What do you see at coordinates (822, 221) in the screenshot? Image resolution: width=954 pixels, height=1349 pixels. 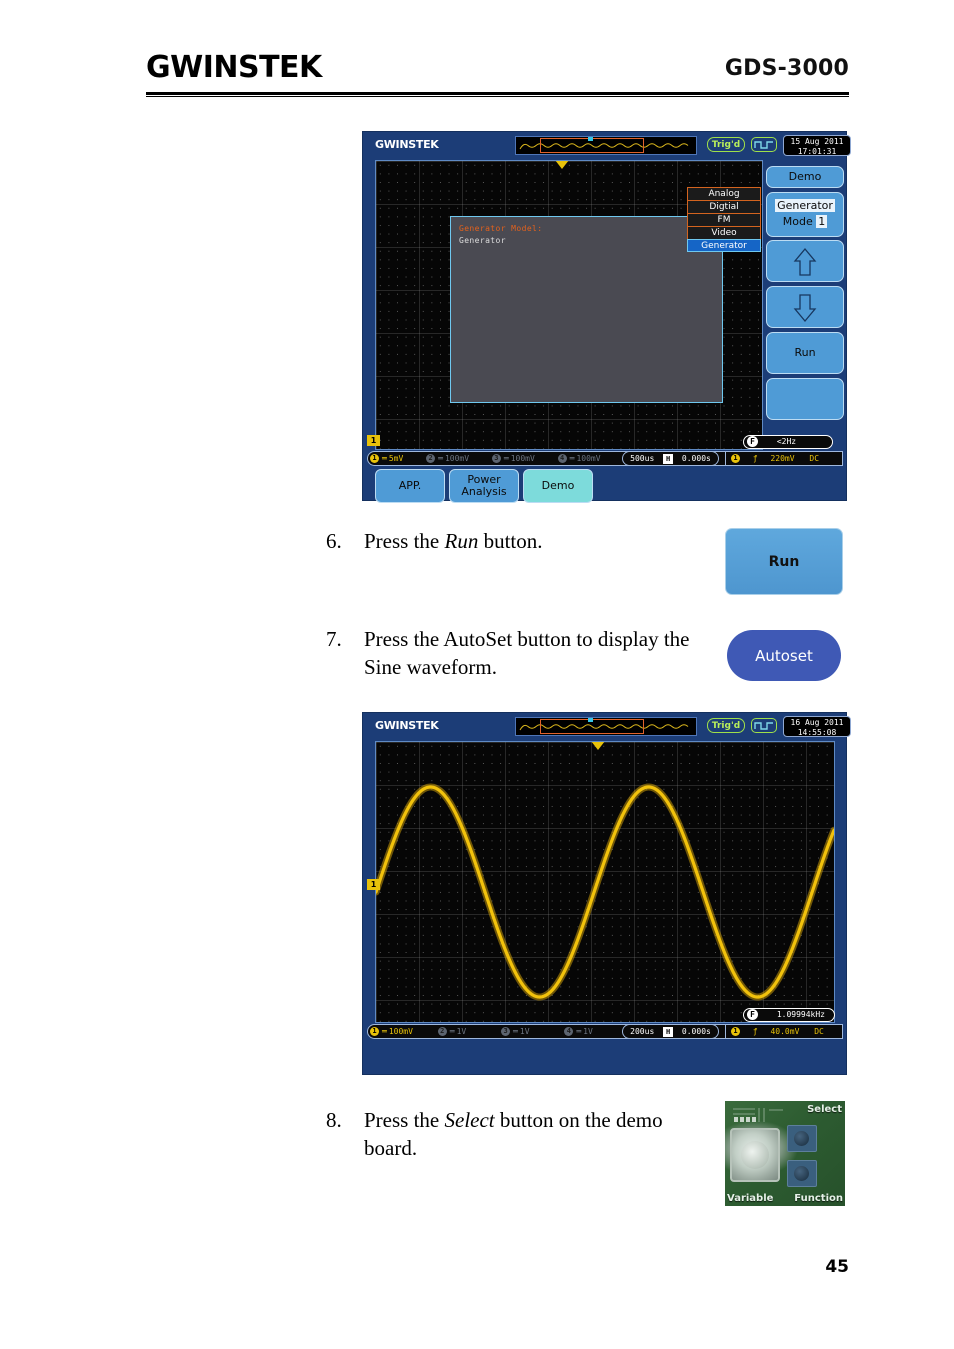 I see `softkey-mode-value: 1` at bounding box center [822, 221].